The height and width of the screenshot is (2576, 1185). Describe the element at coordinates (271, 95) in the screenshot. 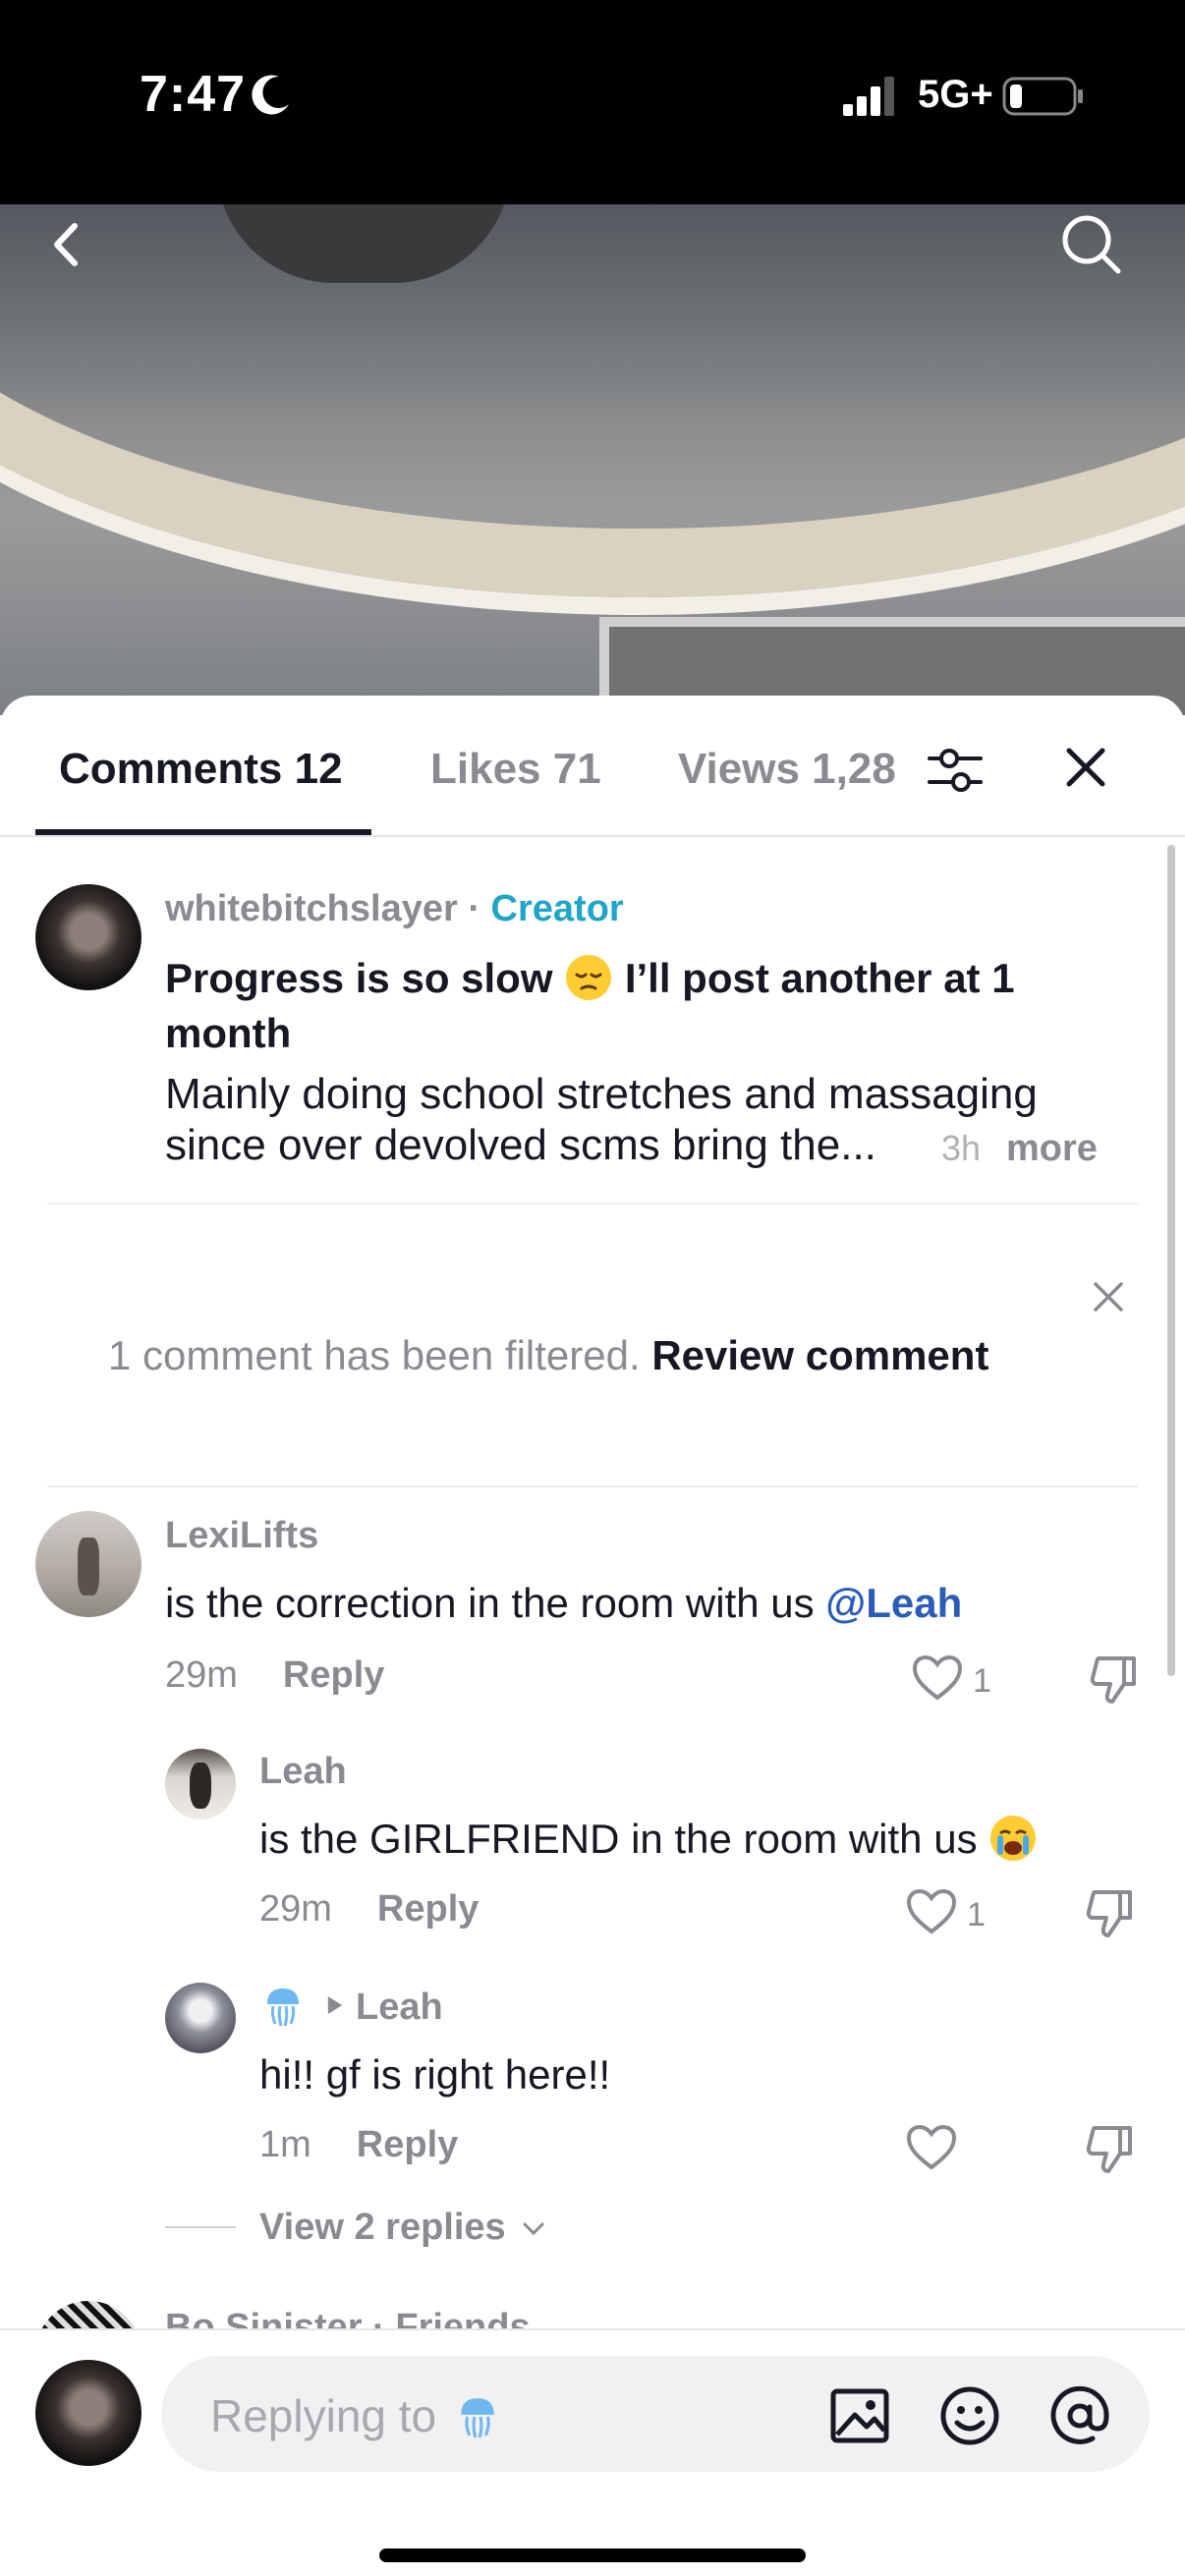

I see `moon-icon` at that location.